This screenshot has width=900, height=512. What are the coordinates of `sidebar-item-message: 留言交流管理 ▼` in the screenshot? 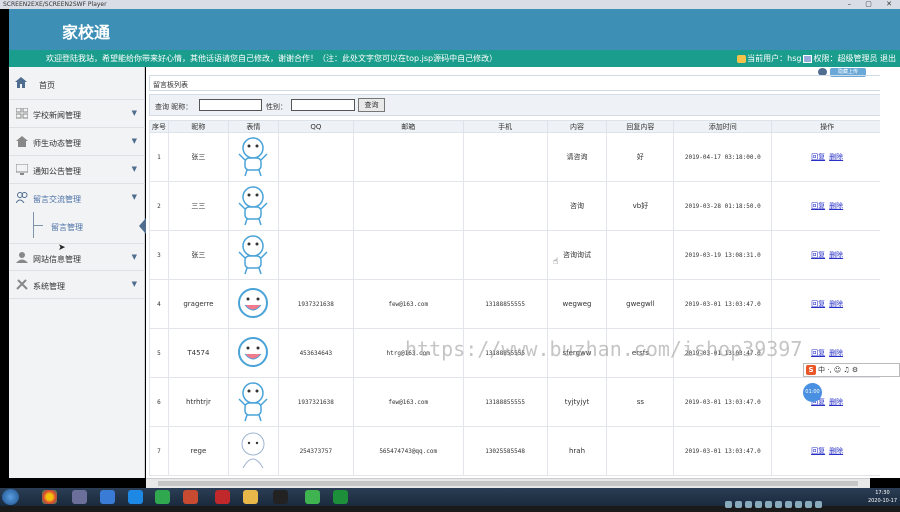 It's located at (77, 198).